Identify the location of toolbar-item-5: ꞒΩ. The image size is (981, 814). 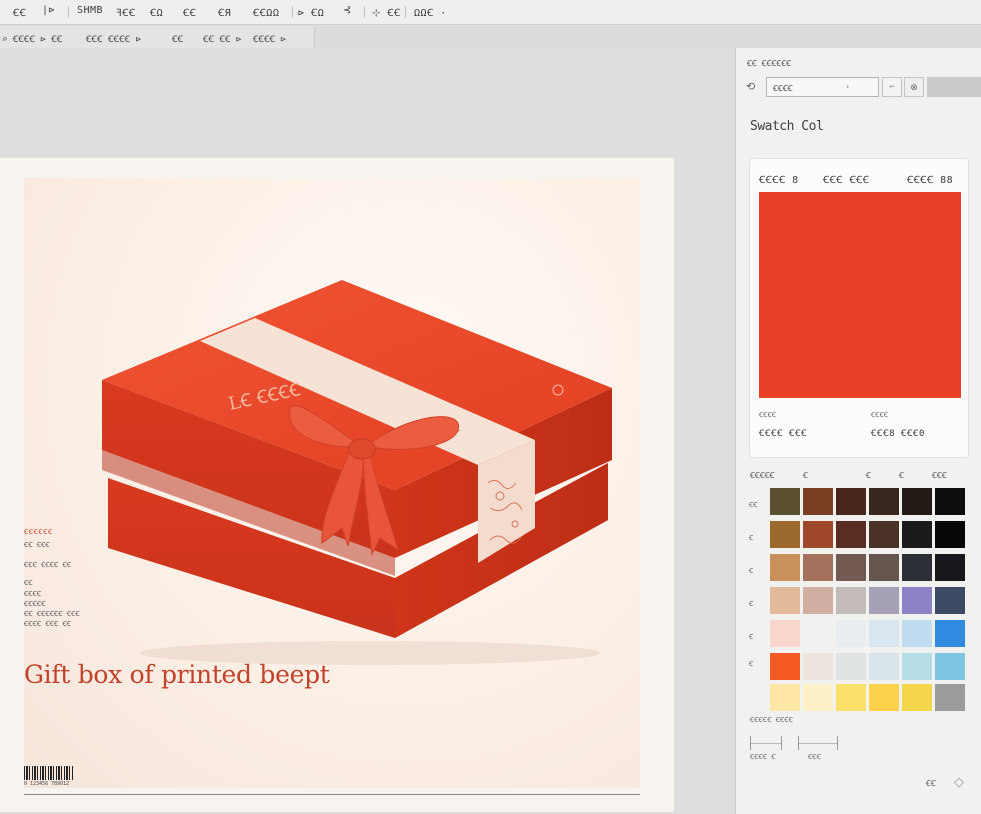
(156, 12).